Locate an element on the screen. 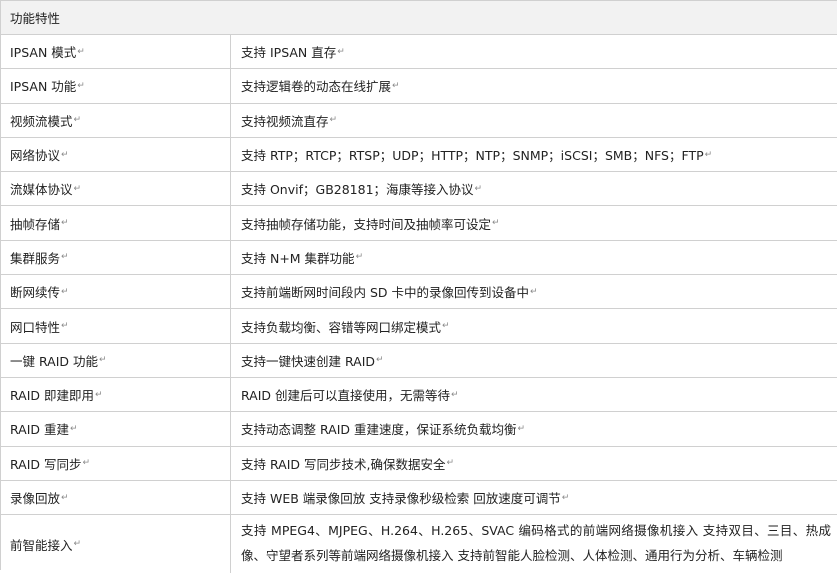 This screenshot has width=837, height=573. feature-name: IPSAN 模式 is located at coordinates (43, 53).